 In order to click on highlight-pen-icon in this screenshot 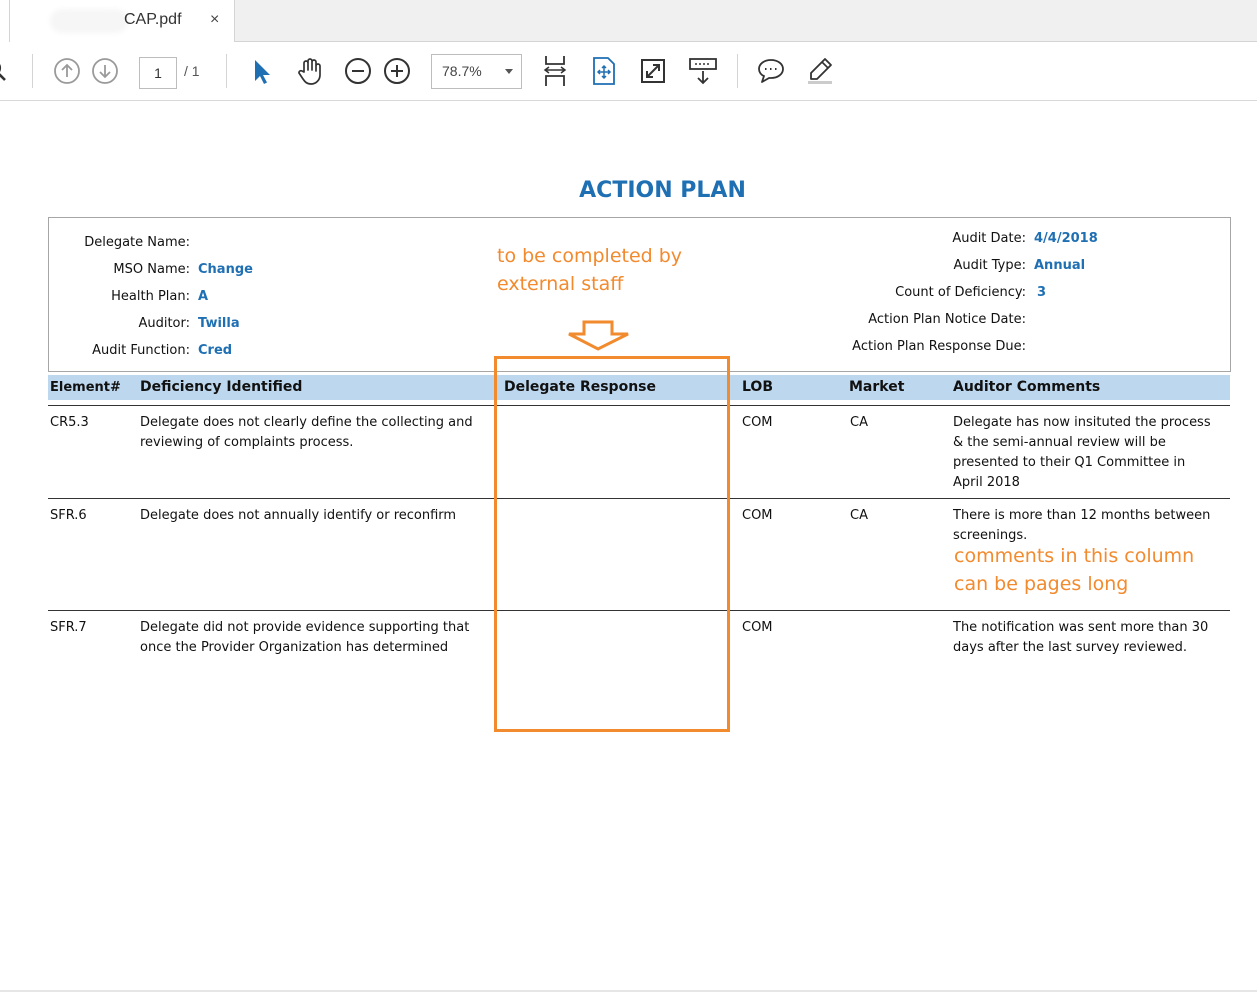, I will do `click(820, 71)`.